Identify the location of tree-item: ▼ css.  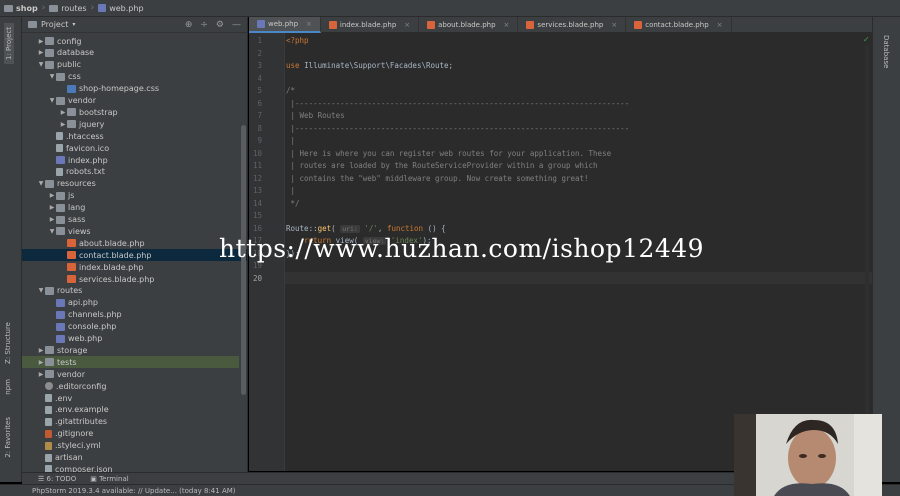
(134, 77).